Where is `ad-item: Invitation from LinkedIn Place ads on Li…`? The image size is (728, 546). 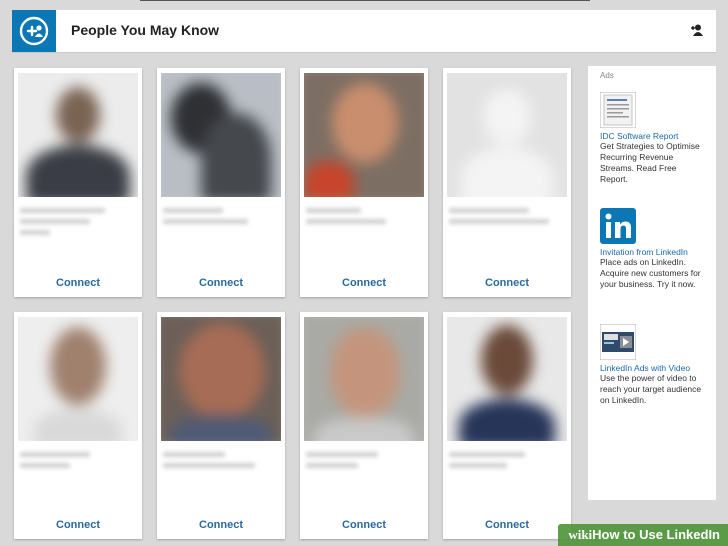
ad-item: Invitation from LinkedIn Place ads on Li… is located at coordinates (656, 249).